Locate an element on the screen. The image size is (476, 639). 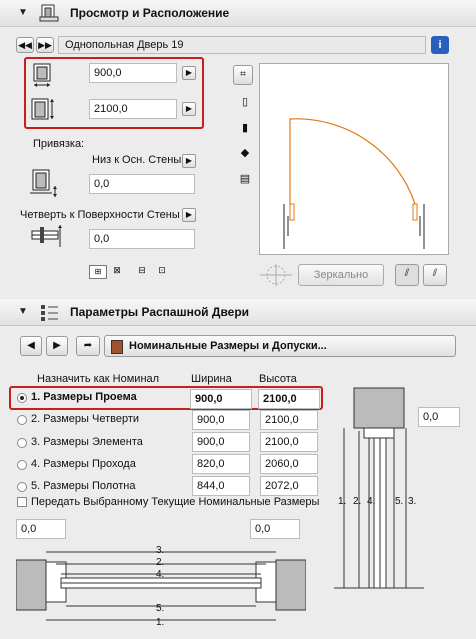
row-width-input: 844,0 is located at coordinates (221, 486).